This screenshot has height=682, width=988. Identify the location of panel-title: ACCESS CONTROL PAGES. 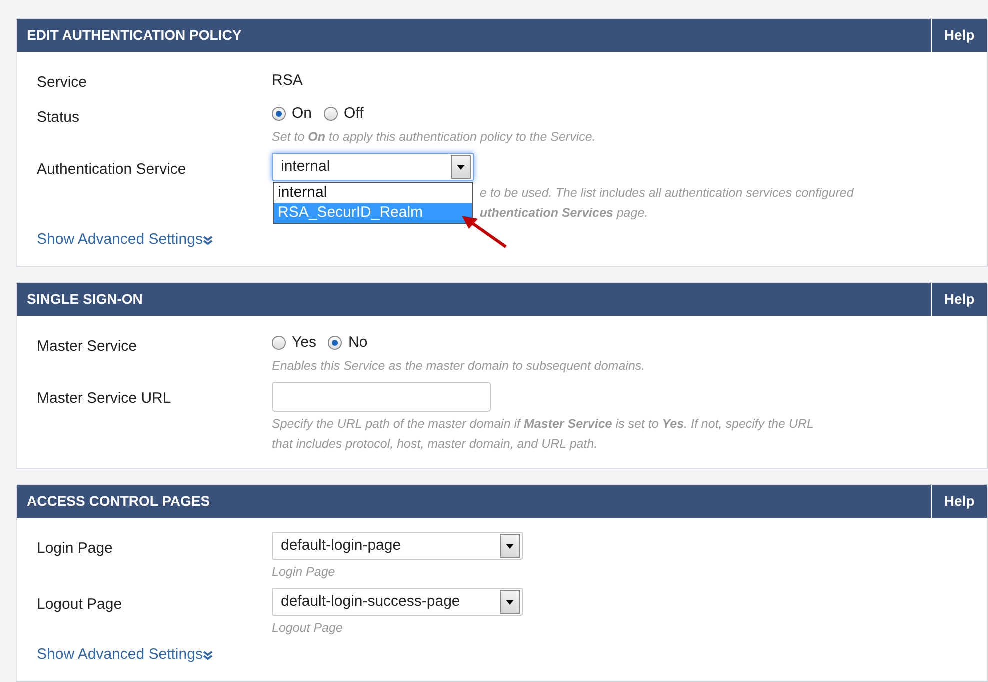
(119, 501).